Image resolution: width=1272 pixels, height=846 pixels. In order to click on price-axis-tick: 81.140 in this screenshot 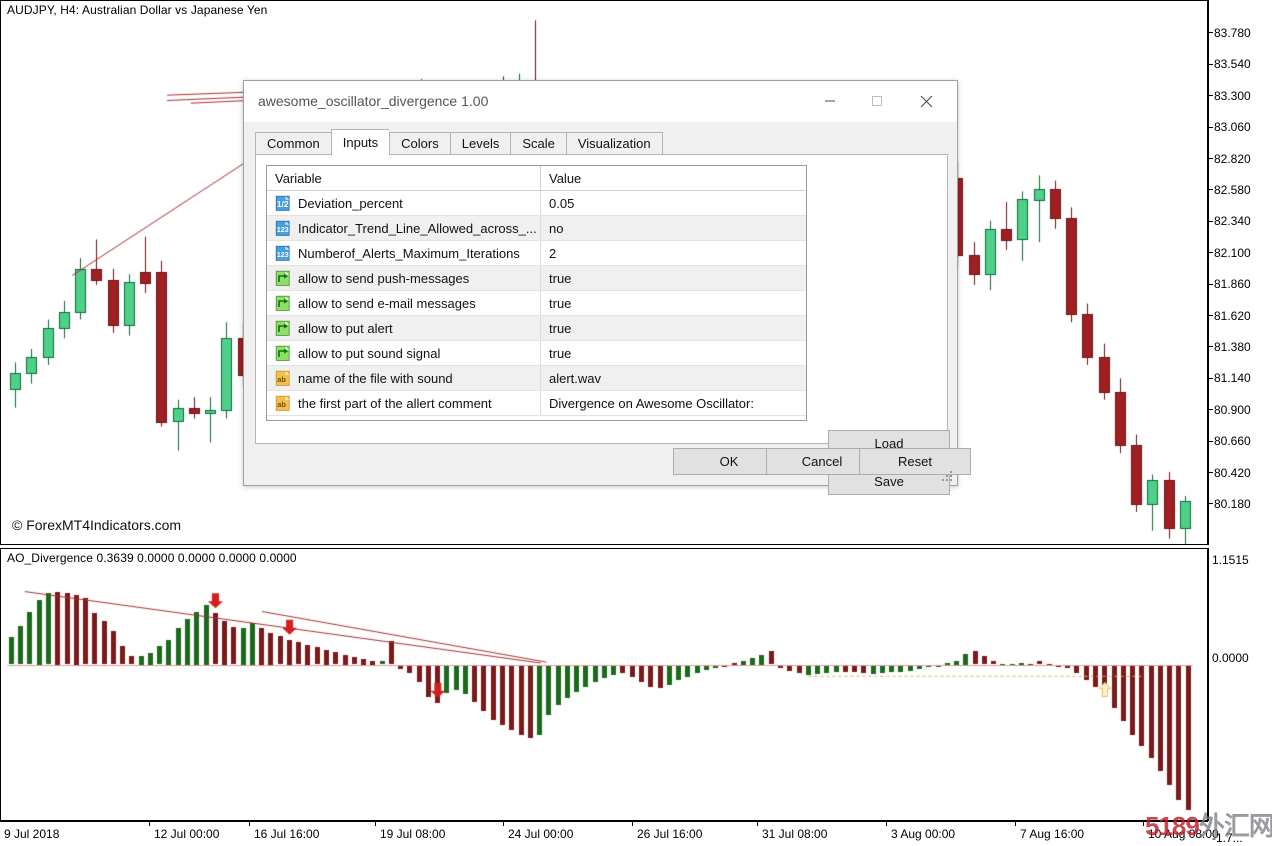, I will do `click(1229, 378)`.